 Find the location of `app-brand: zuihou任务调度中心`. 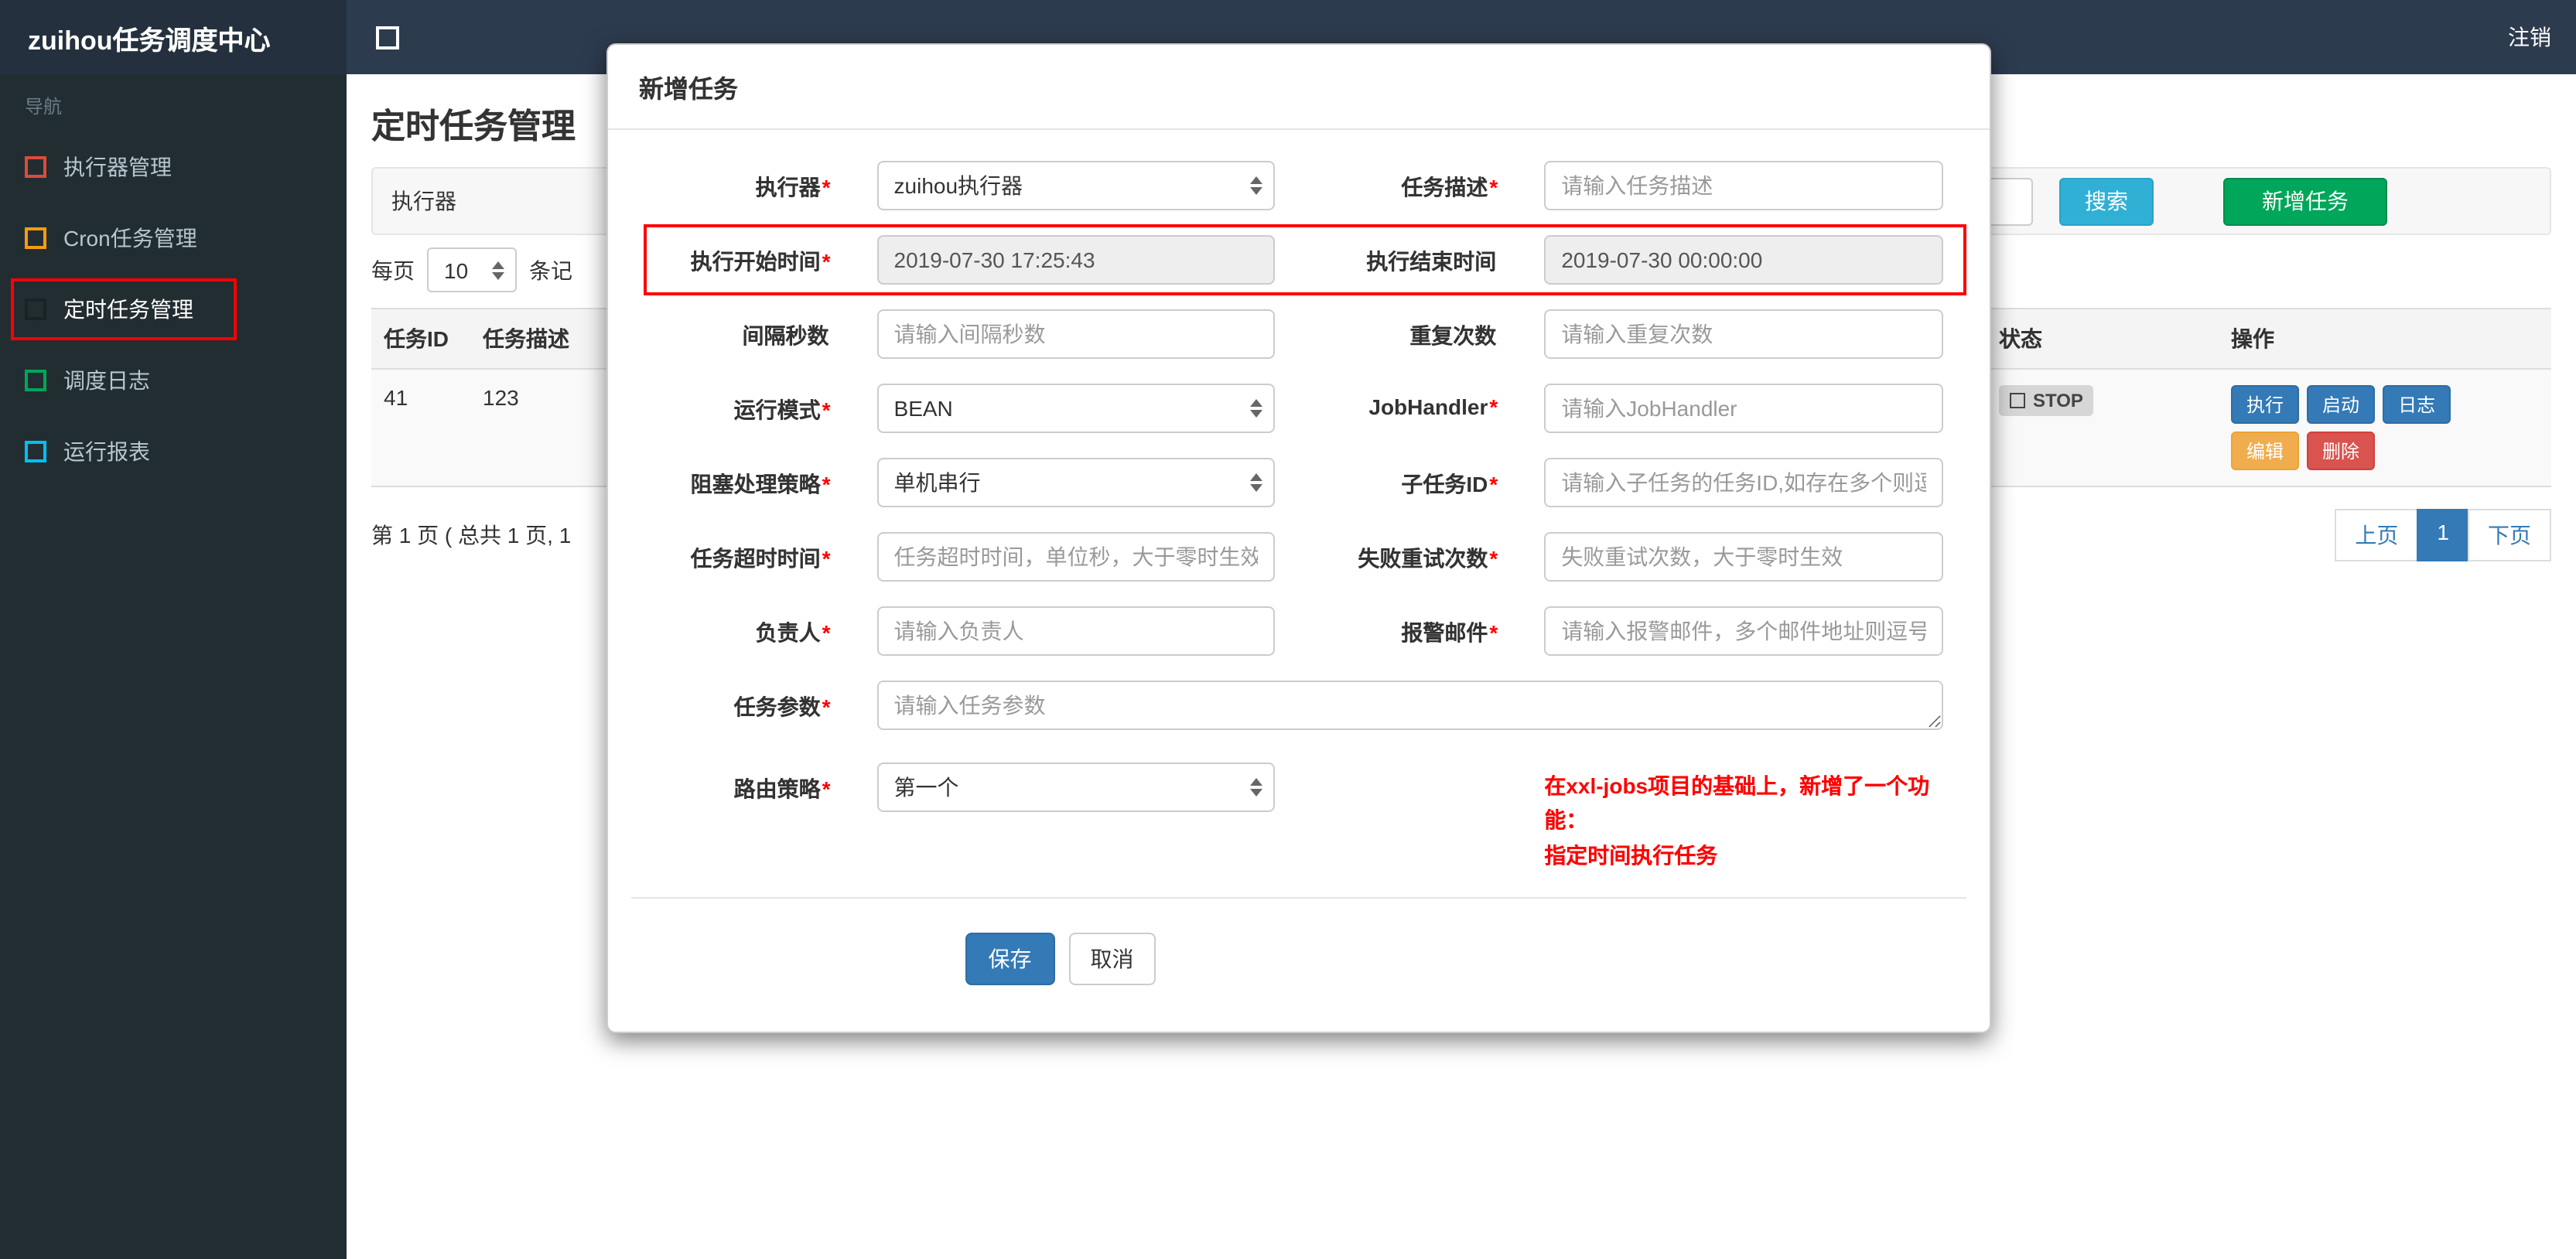

app-brand: zuihou任务调度中心 is located at coordinates (173, 37).